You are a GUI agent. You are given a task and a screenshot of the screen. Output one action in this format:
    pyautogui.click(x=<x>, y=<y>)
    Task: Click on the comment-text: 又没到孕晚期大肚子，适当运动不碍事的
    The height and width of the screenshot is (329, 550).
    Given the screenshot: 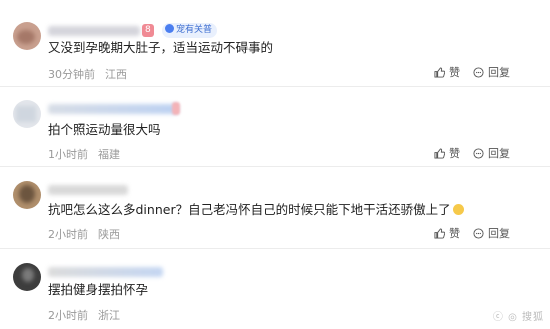 What is the action you would take?
    pyautogui.click(x=161, y=47)
    